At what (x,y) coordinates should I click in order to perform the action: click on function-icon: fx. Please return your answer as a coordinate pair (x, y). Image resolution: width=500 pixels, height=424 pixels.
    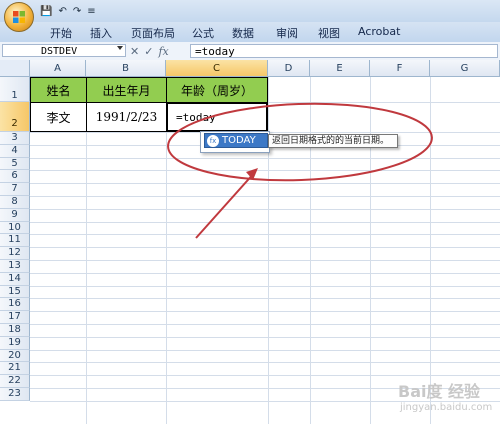
    Looking at the image, I should click on (213, 140).